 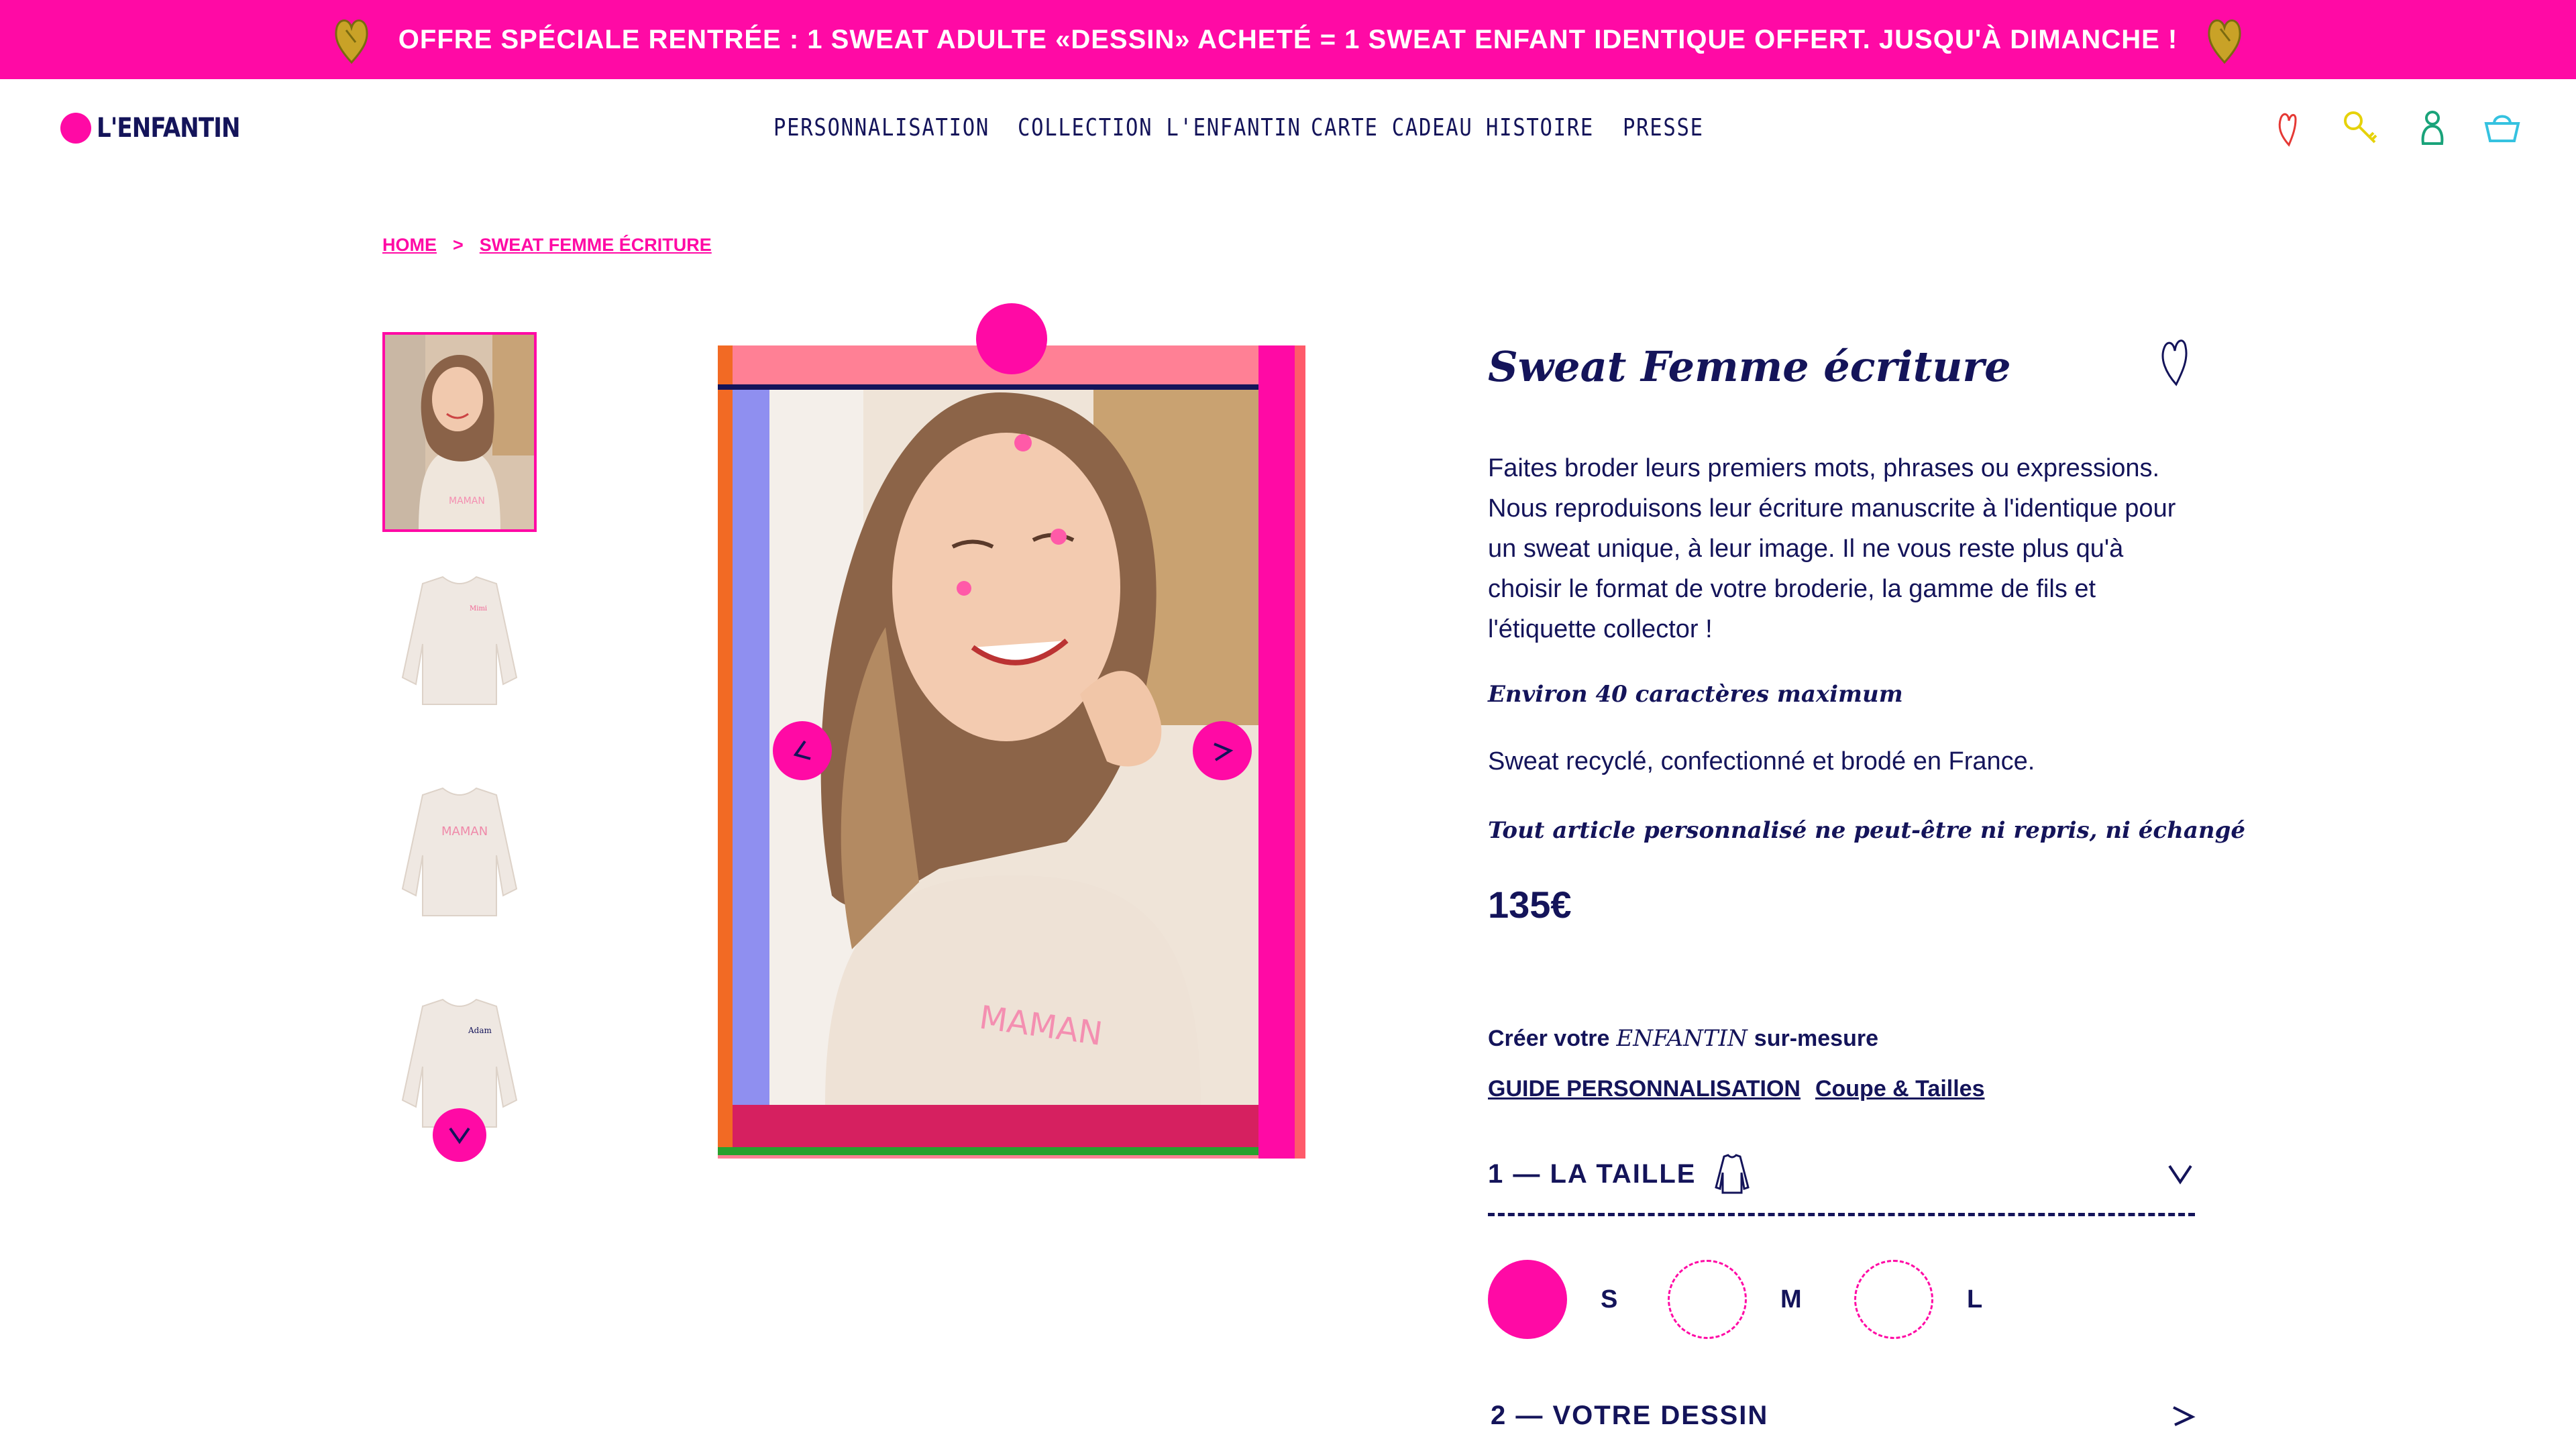 I want to click on customize-heading: Créer votre ENFANTIN sur-mesure, so click(x=1683, y=1038).